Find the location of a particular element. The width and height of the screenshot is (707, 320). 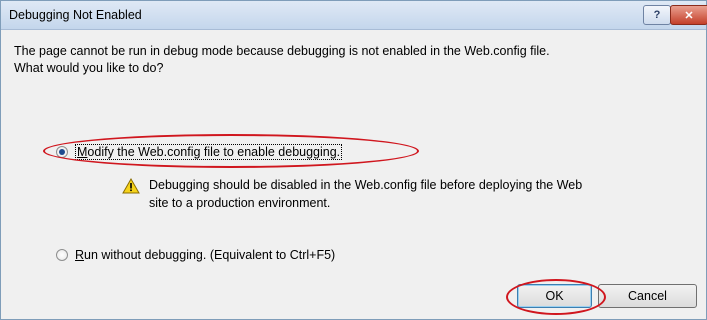

warning-line-2: site to a production environment. is located at coordinates (240, 203).